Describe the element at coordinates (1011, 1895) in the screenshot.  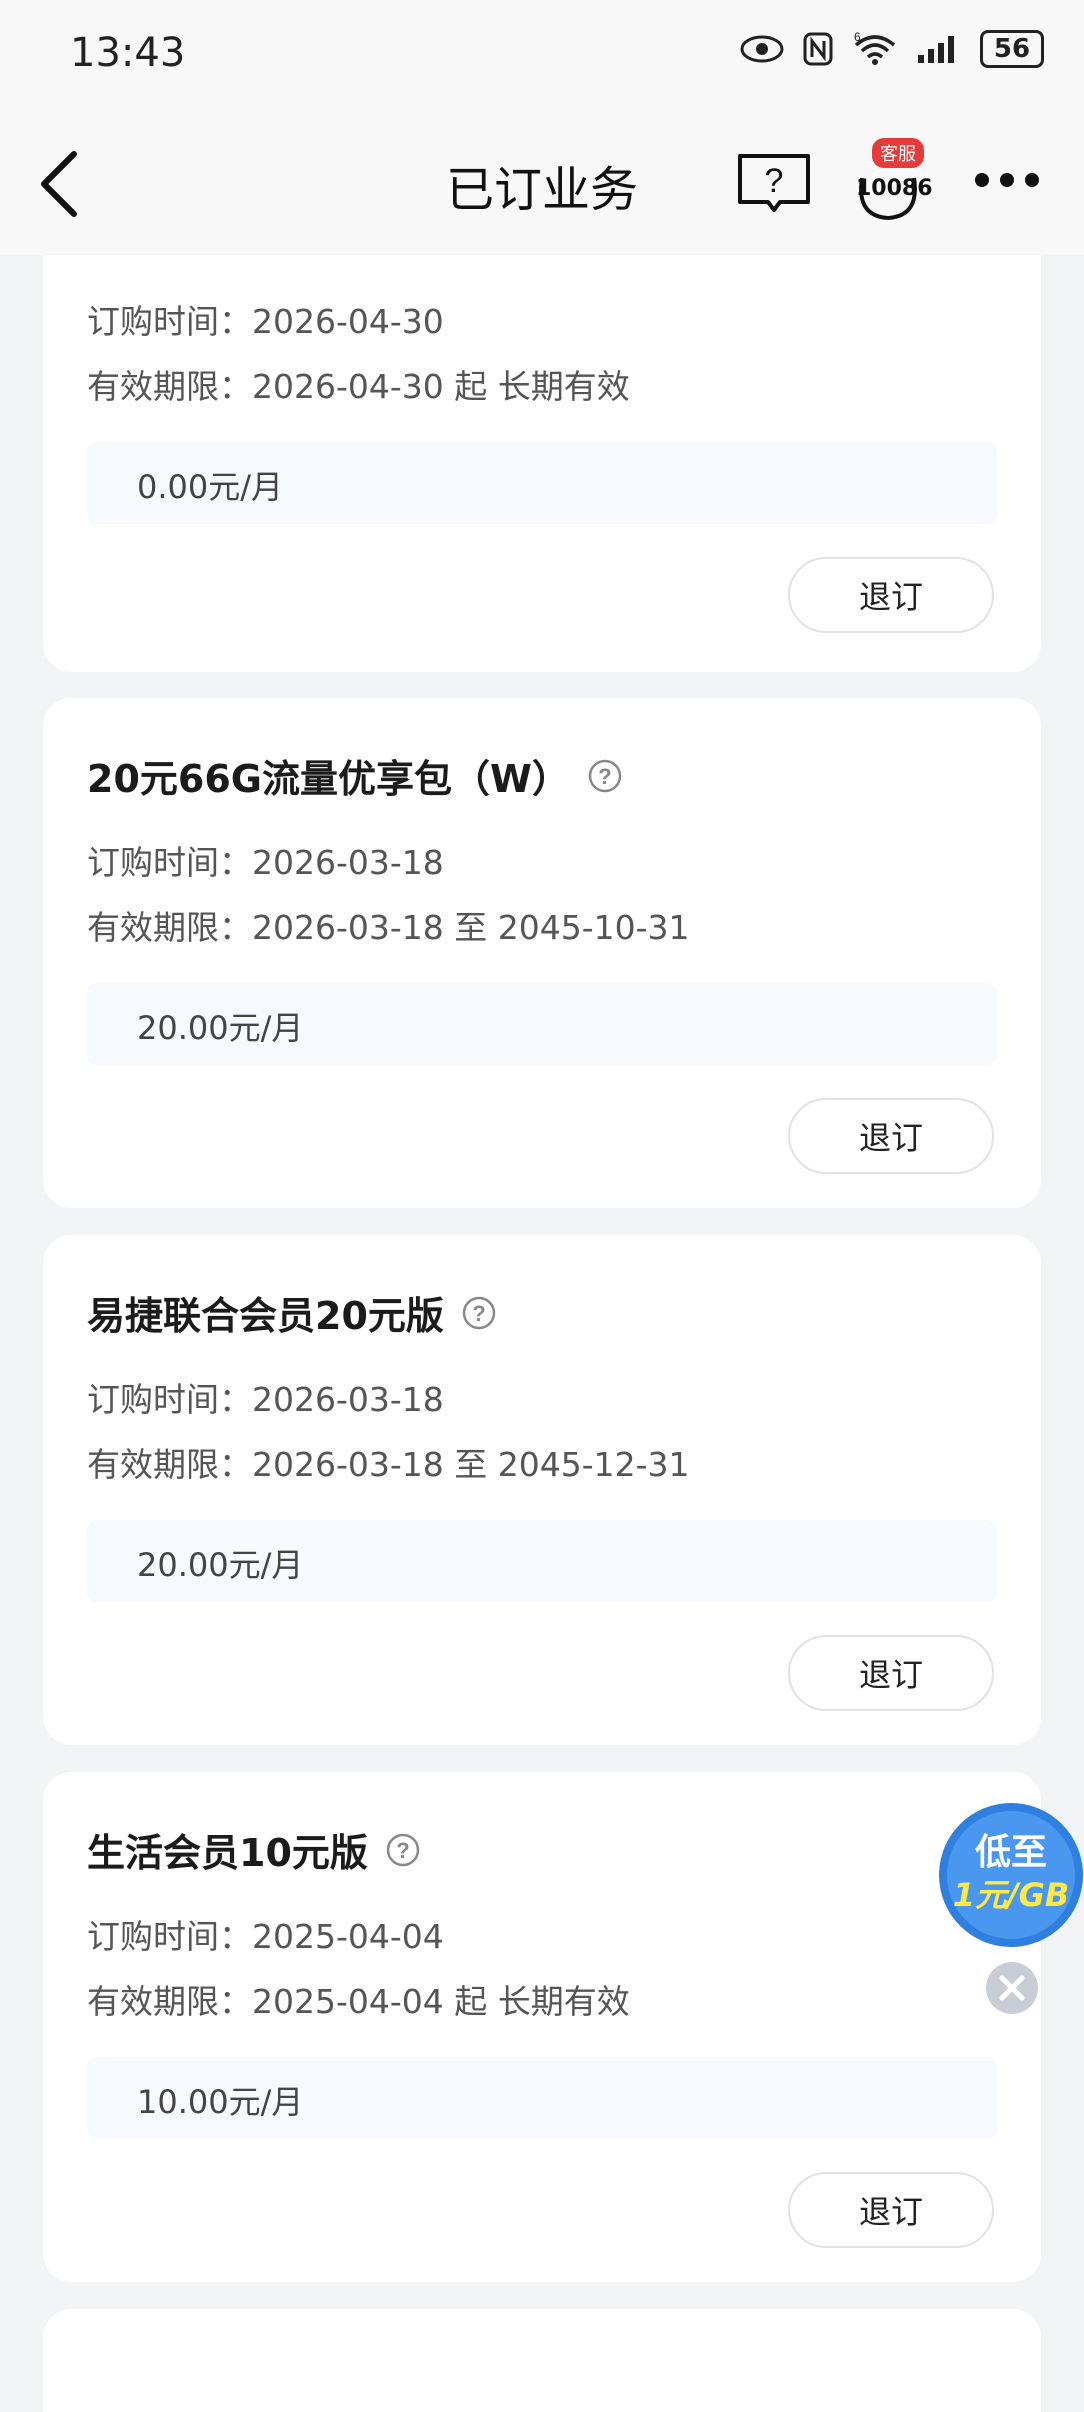
I see `promo-line2: 1元/GB` at that location.